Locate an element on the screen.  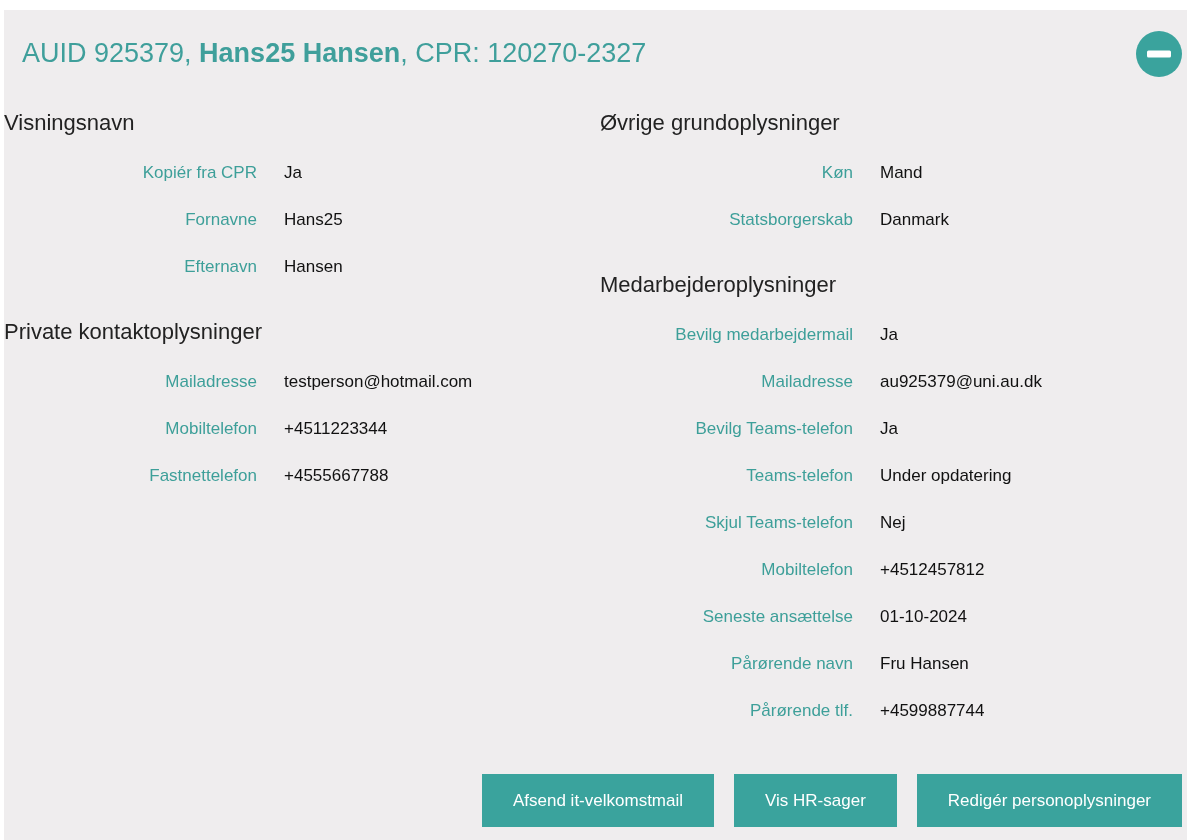
field-label: Kopiér fra CPR is located at coordinates (199, 172).